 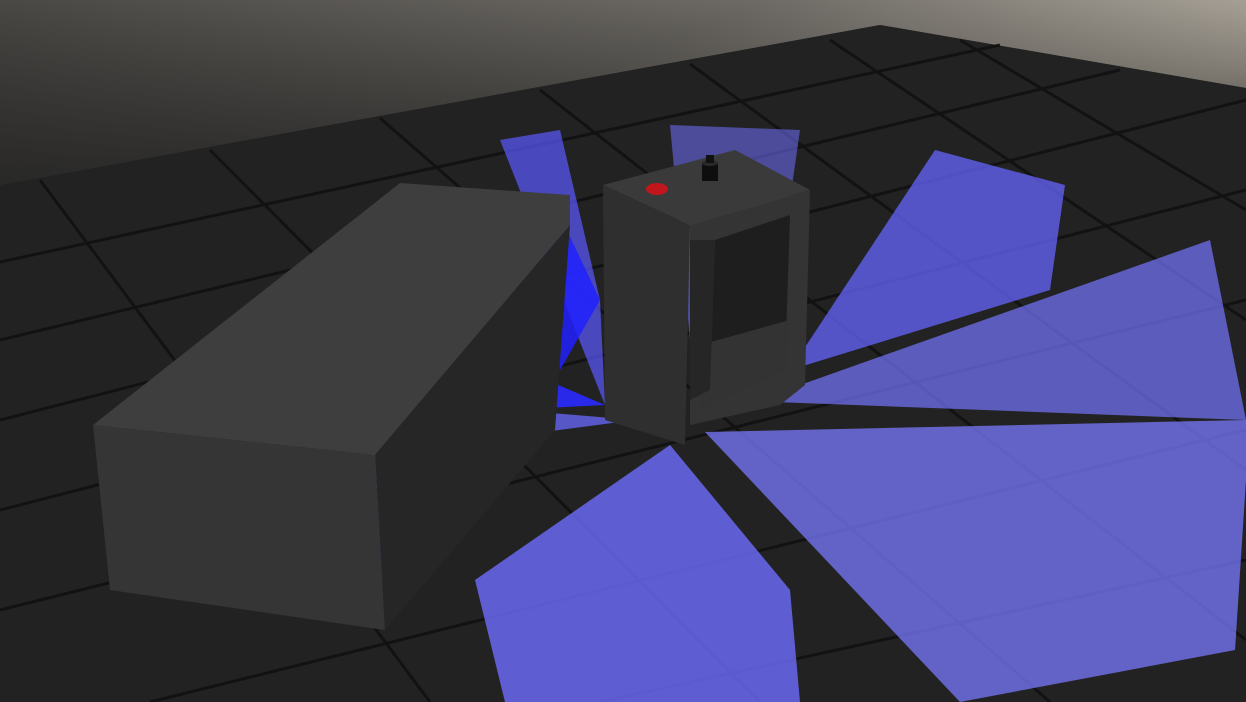 What do you see at coordinates (706, 297) in the screenshot?
I see `robot-frame` at bounding box center [706, 297].